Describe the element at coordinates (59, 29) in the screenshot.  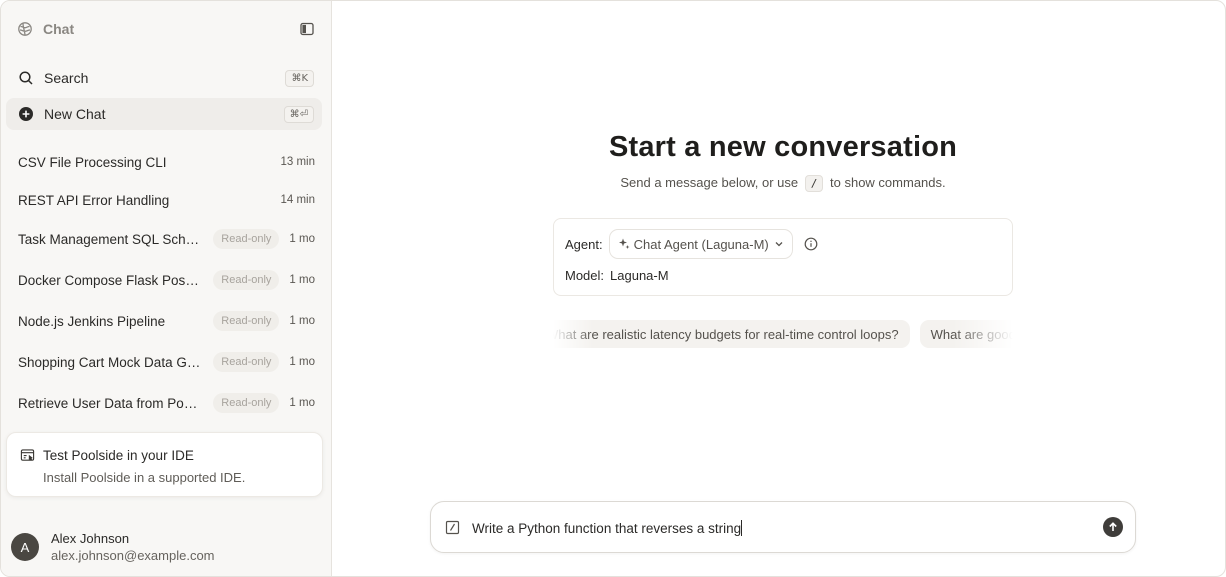
I see `sidebar-title: Chat` at that location.